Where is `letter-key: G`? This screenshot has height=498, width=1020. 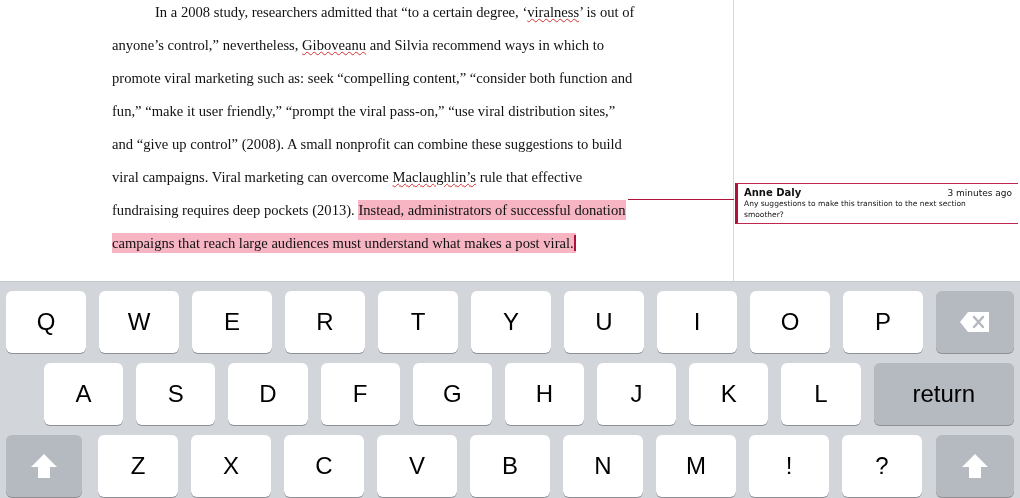
letter-key: G is located at coordinates (452, 394).